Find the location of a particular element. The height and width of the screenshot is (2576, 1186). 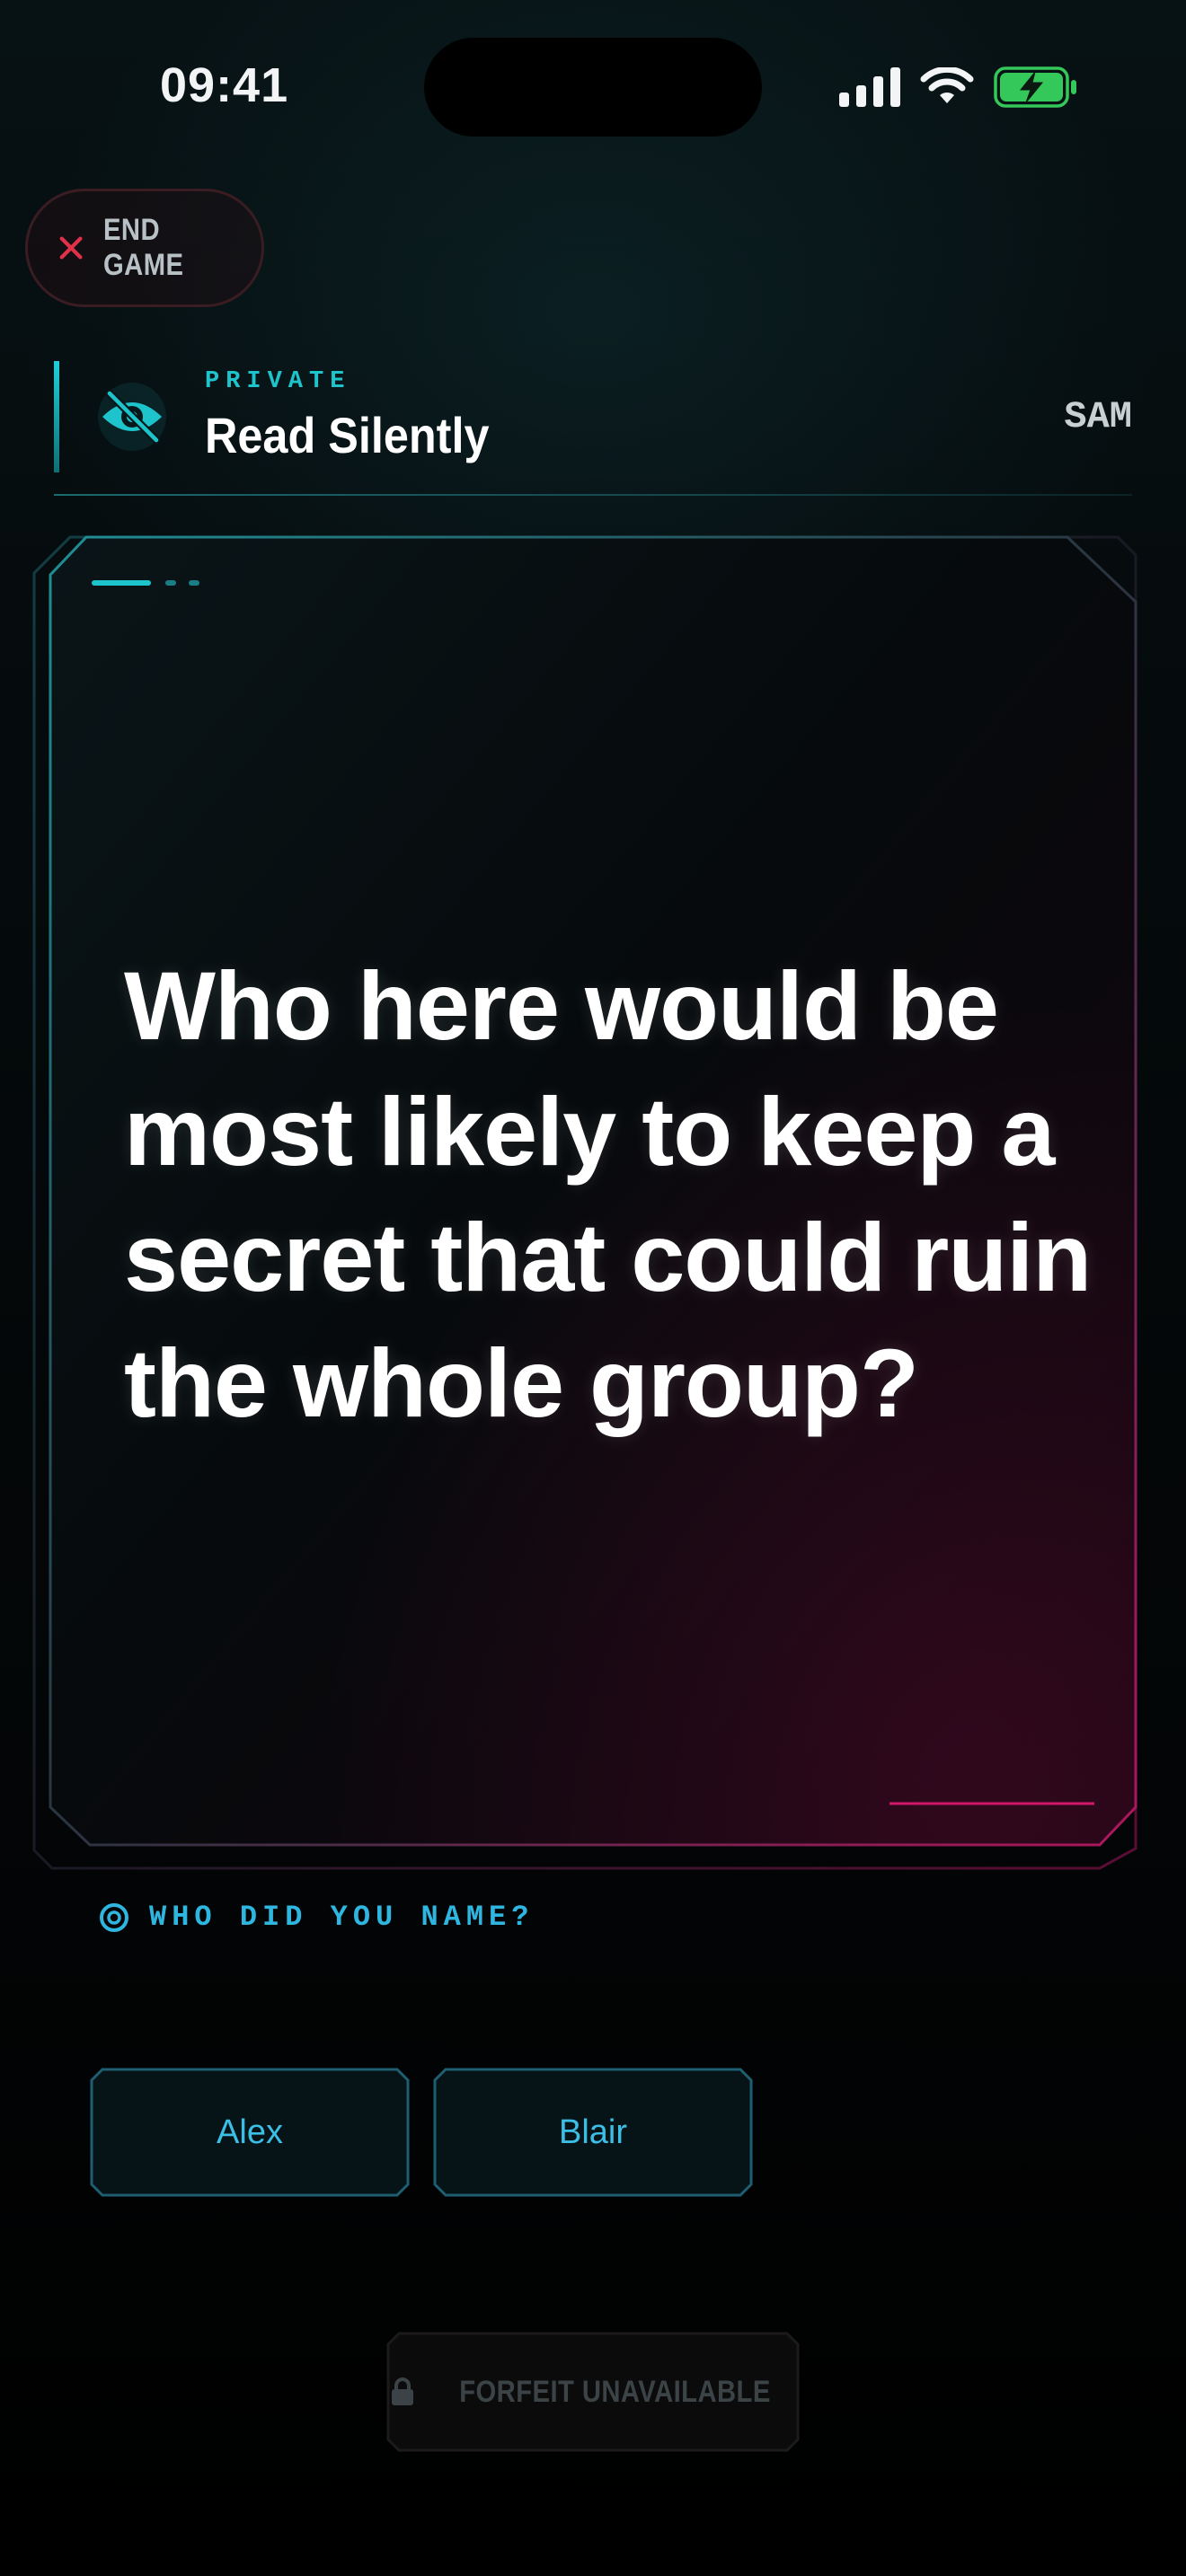

lock-icon is located at coordinates (402, 2391).